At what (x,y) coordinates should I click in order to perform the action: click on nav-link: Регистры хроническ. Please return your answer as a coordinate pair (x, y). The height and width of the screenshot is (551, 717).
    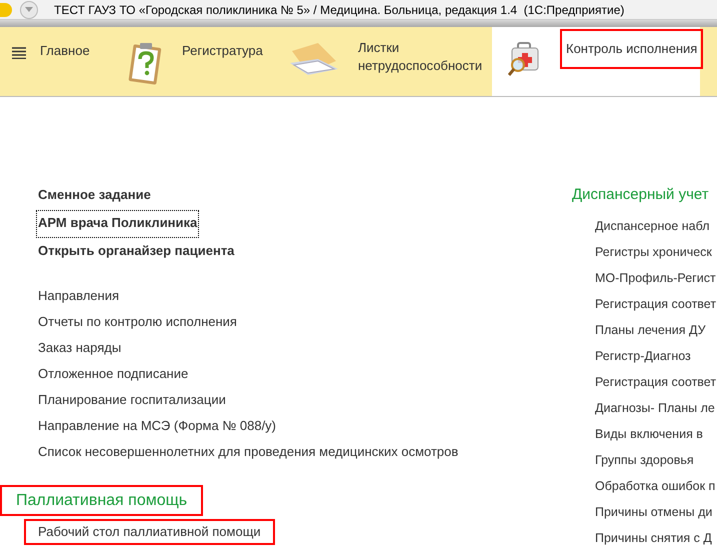
    Looking at the image, I should click on (653, 253).